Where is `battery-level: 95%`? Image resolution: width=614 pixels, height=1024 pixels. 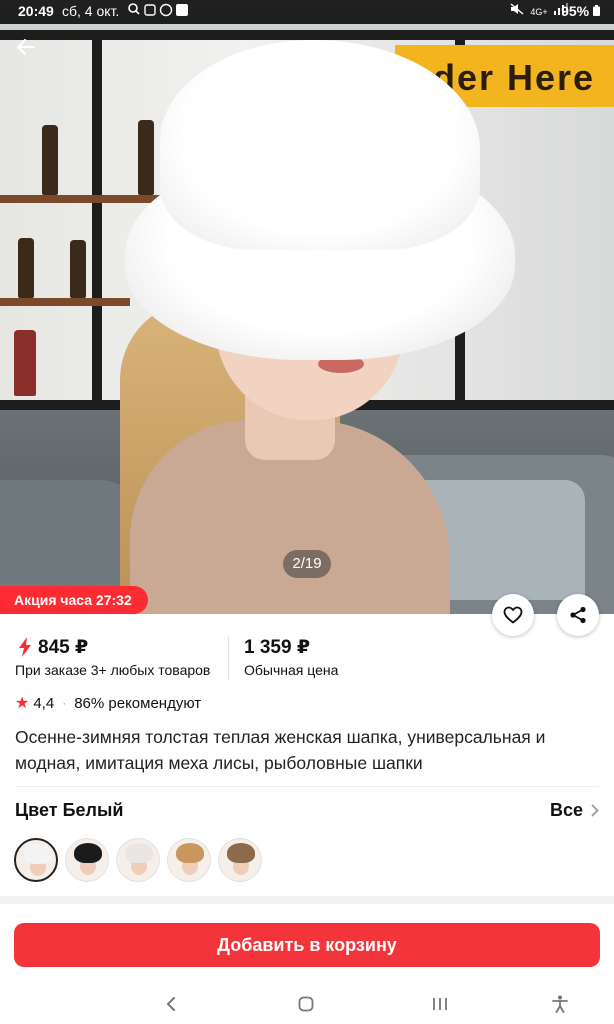
battery-level: 95% is located at coordinates (580, 11).